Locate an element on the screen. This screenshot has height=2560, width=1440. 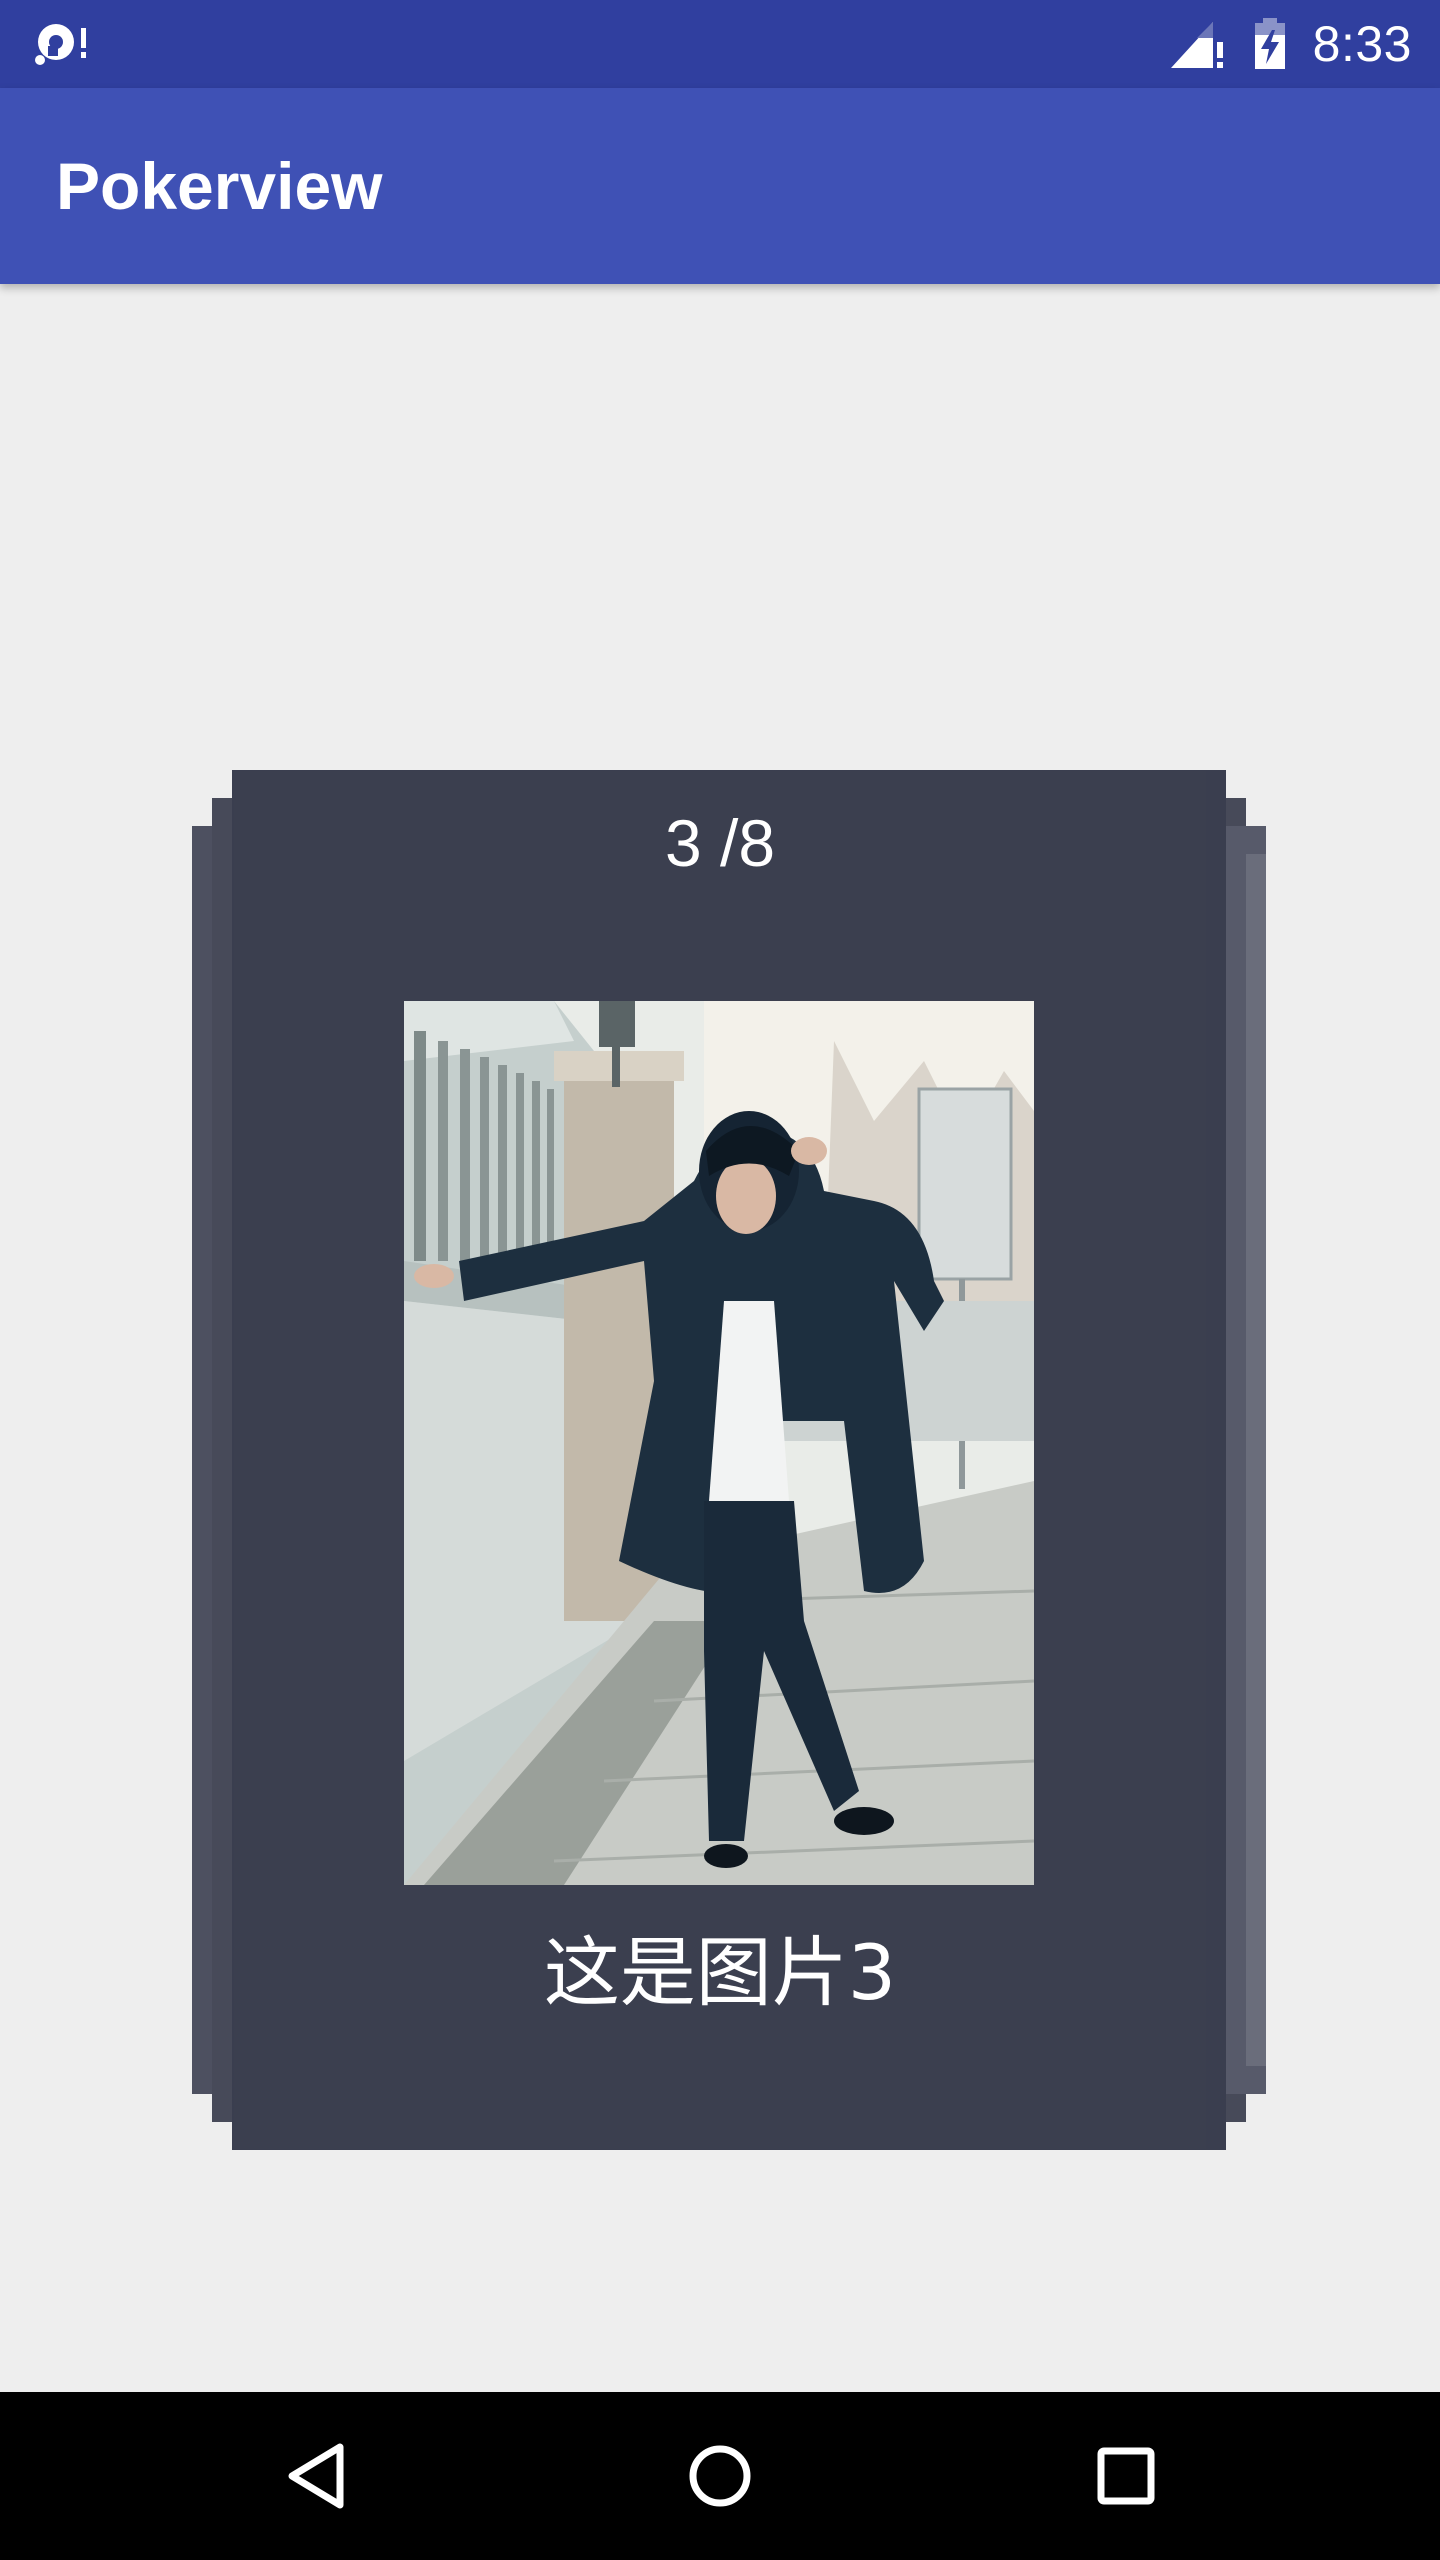
battery-charging-icon is located at coordinates (1269, 43).